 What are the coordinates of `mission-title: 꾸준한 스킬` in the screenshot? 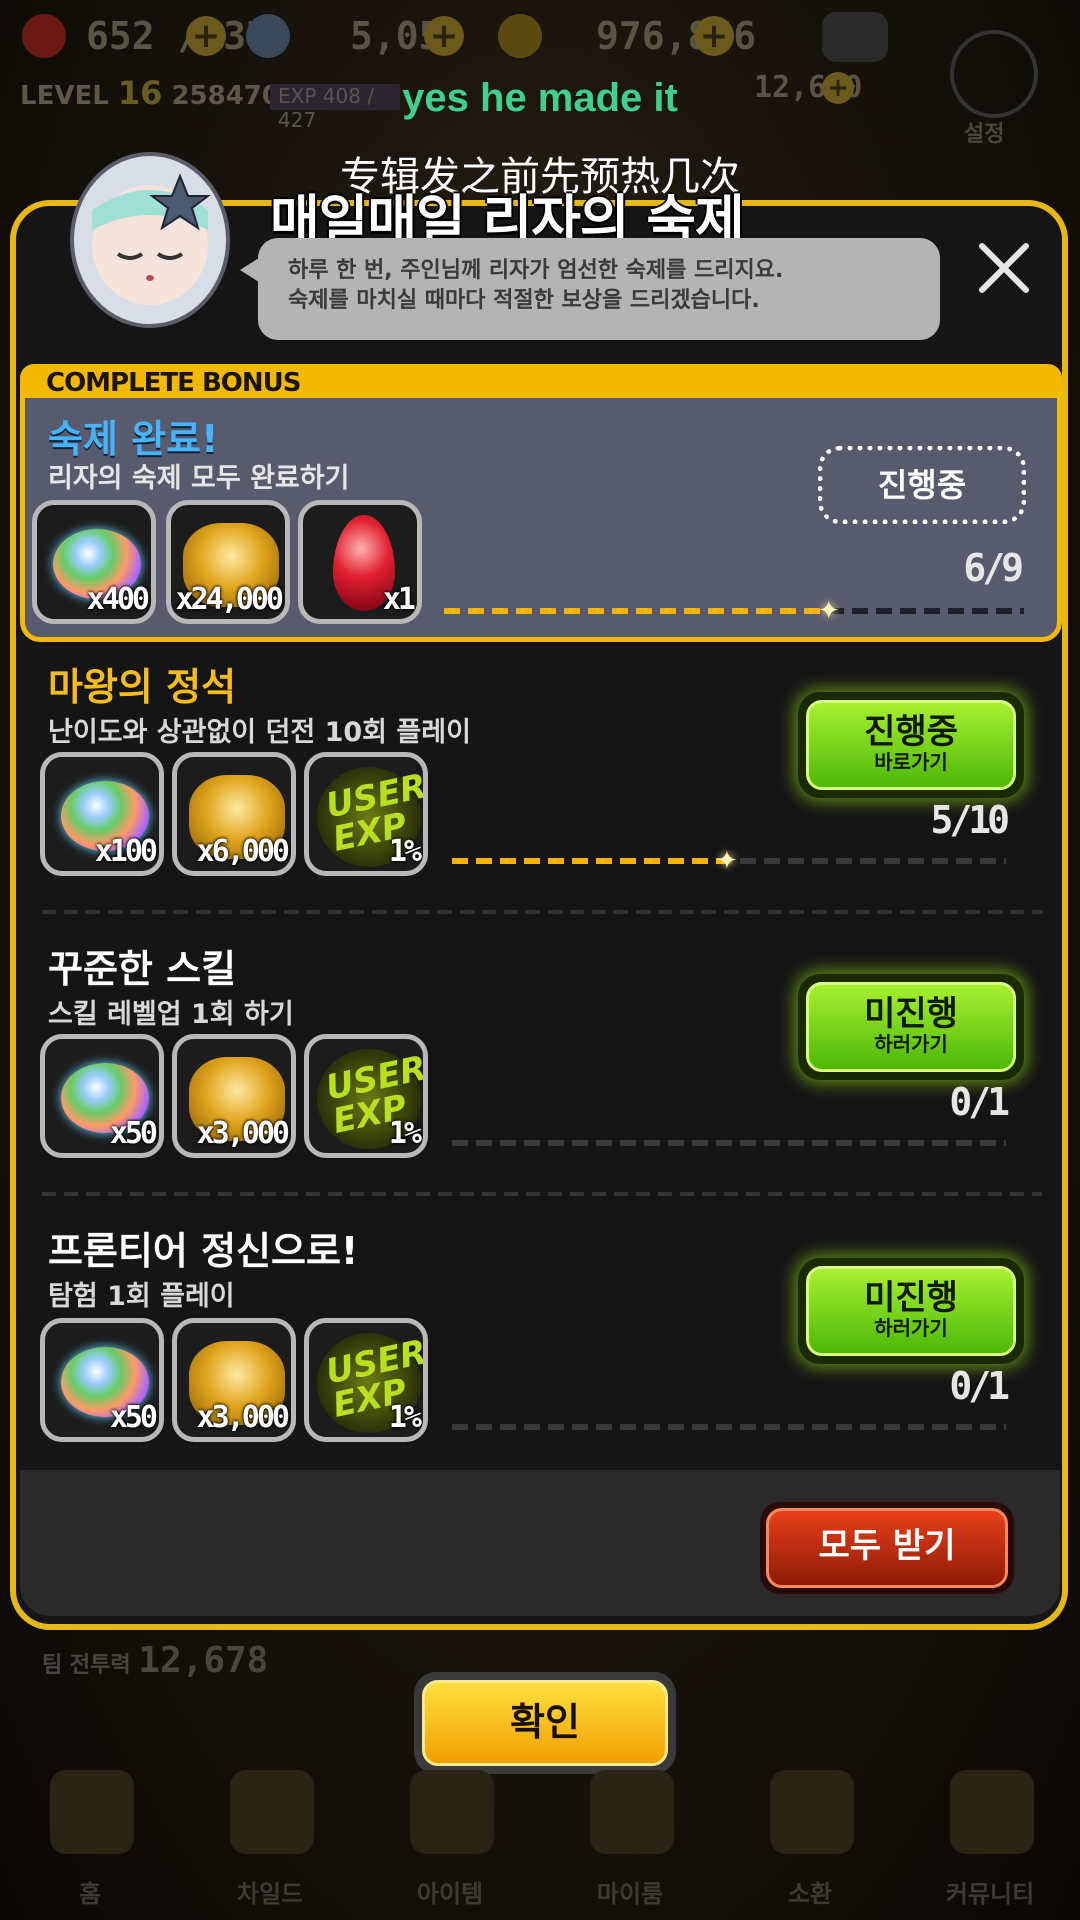 It's located at (142, 969).